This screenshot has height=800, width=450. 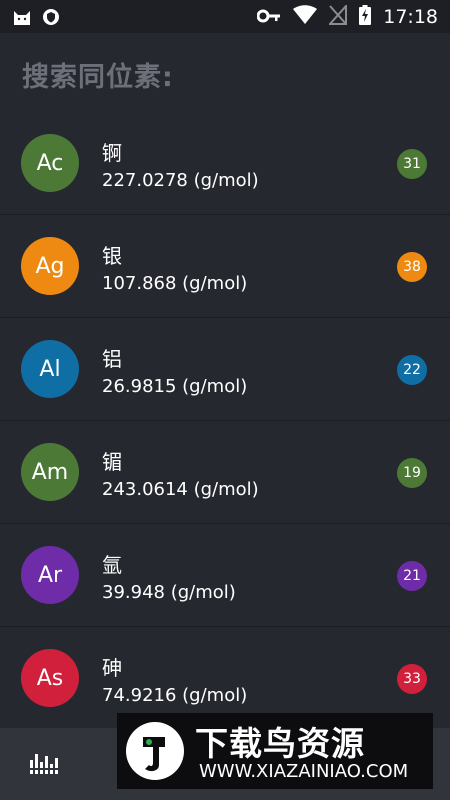 I want to click on watermark-url: WWW.XIAZAINIAO.COM, so click(x=304, y=771).